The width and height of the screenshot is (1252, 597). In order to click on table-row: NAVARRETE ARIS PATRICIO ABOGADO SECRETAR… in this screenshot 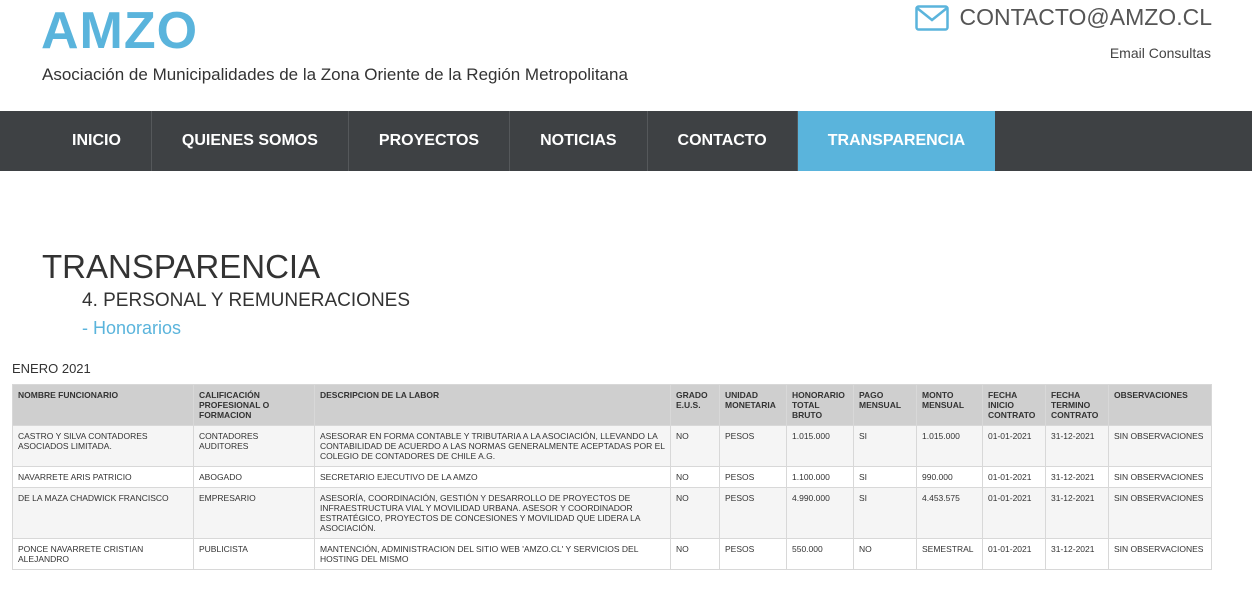, I will do `click(612, 477)`.